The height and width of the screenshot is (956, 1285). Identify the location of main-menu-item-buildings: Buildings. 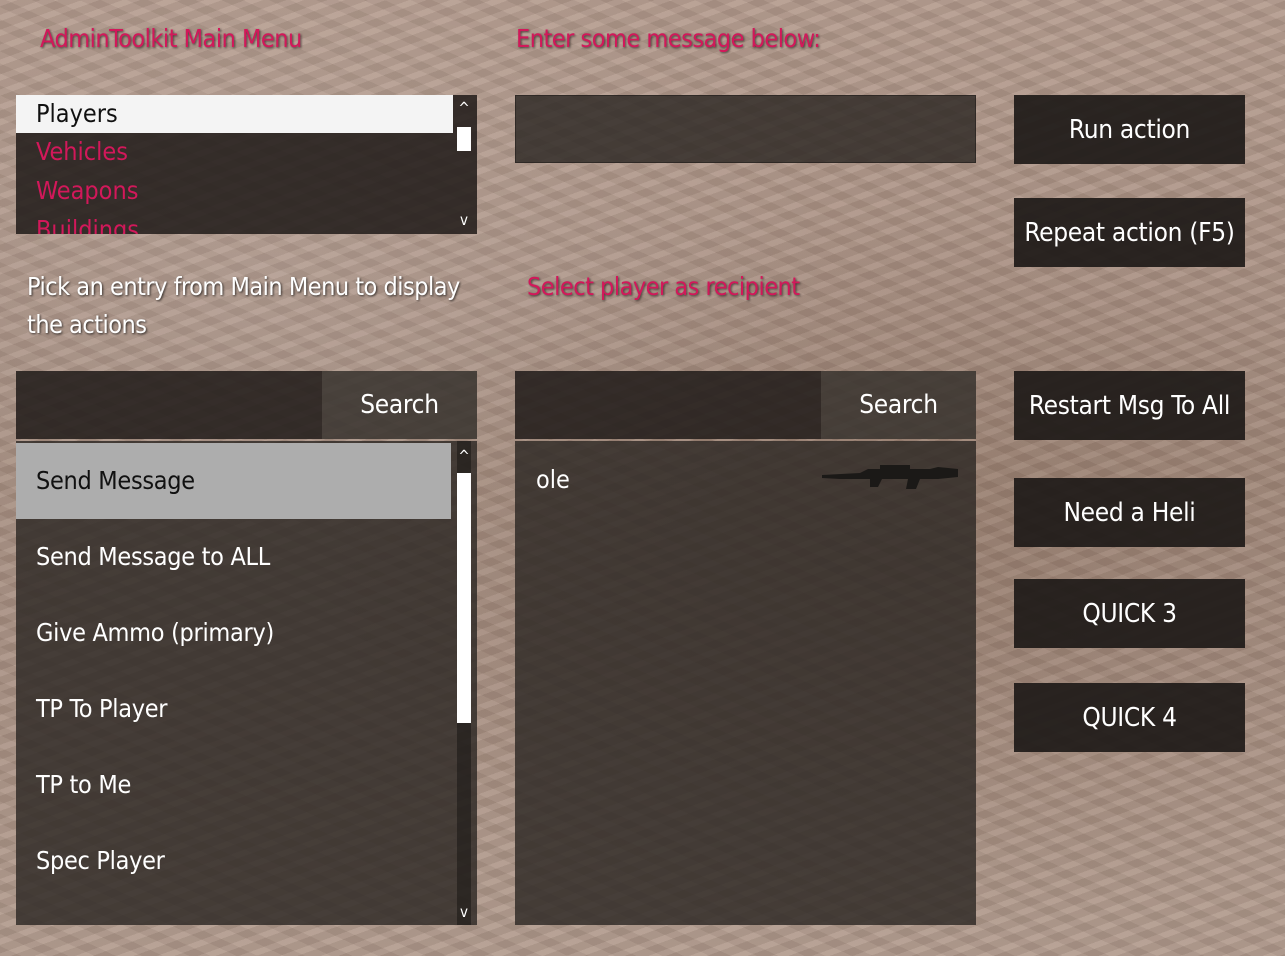
(234, 222).